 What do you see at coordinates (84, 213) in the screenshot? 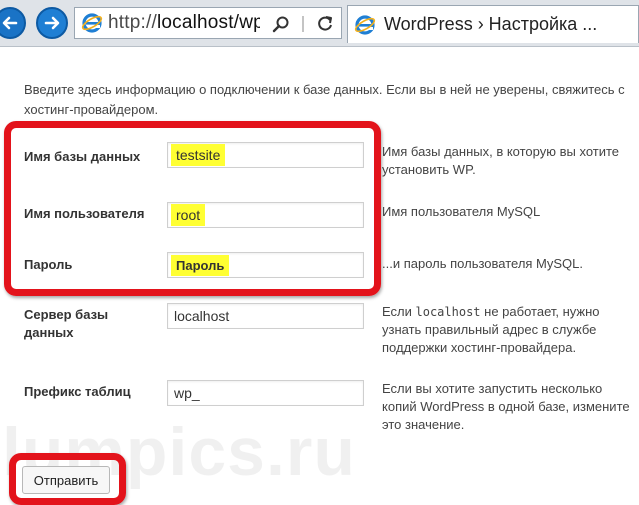
I see `label-username: Имя пользователя` at bounding box center [84, 213].